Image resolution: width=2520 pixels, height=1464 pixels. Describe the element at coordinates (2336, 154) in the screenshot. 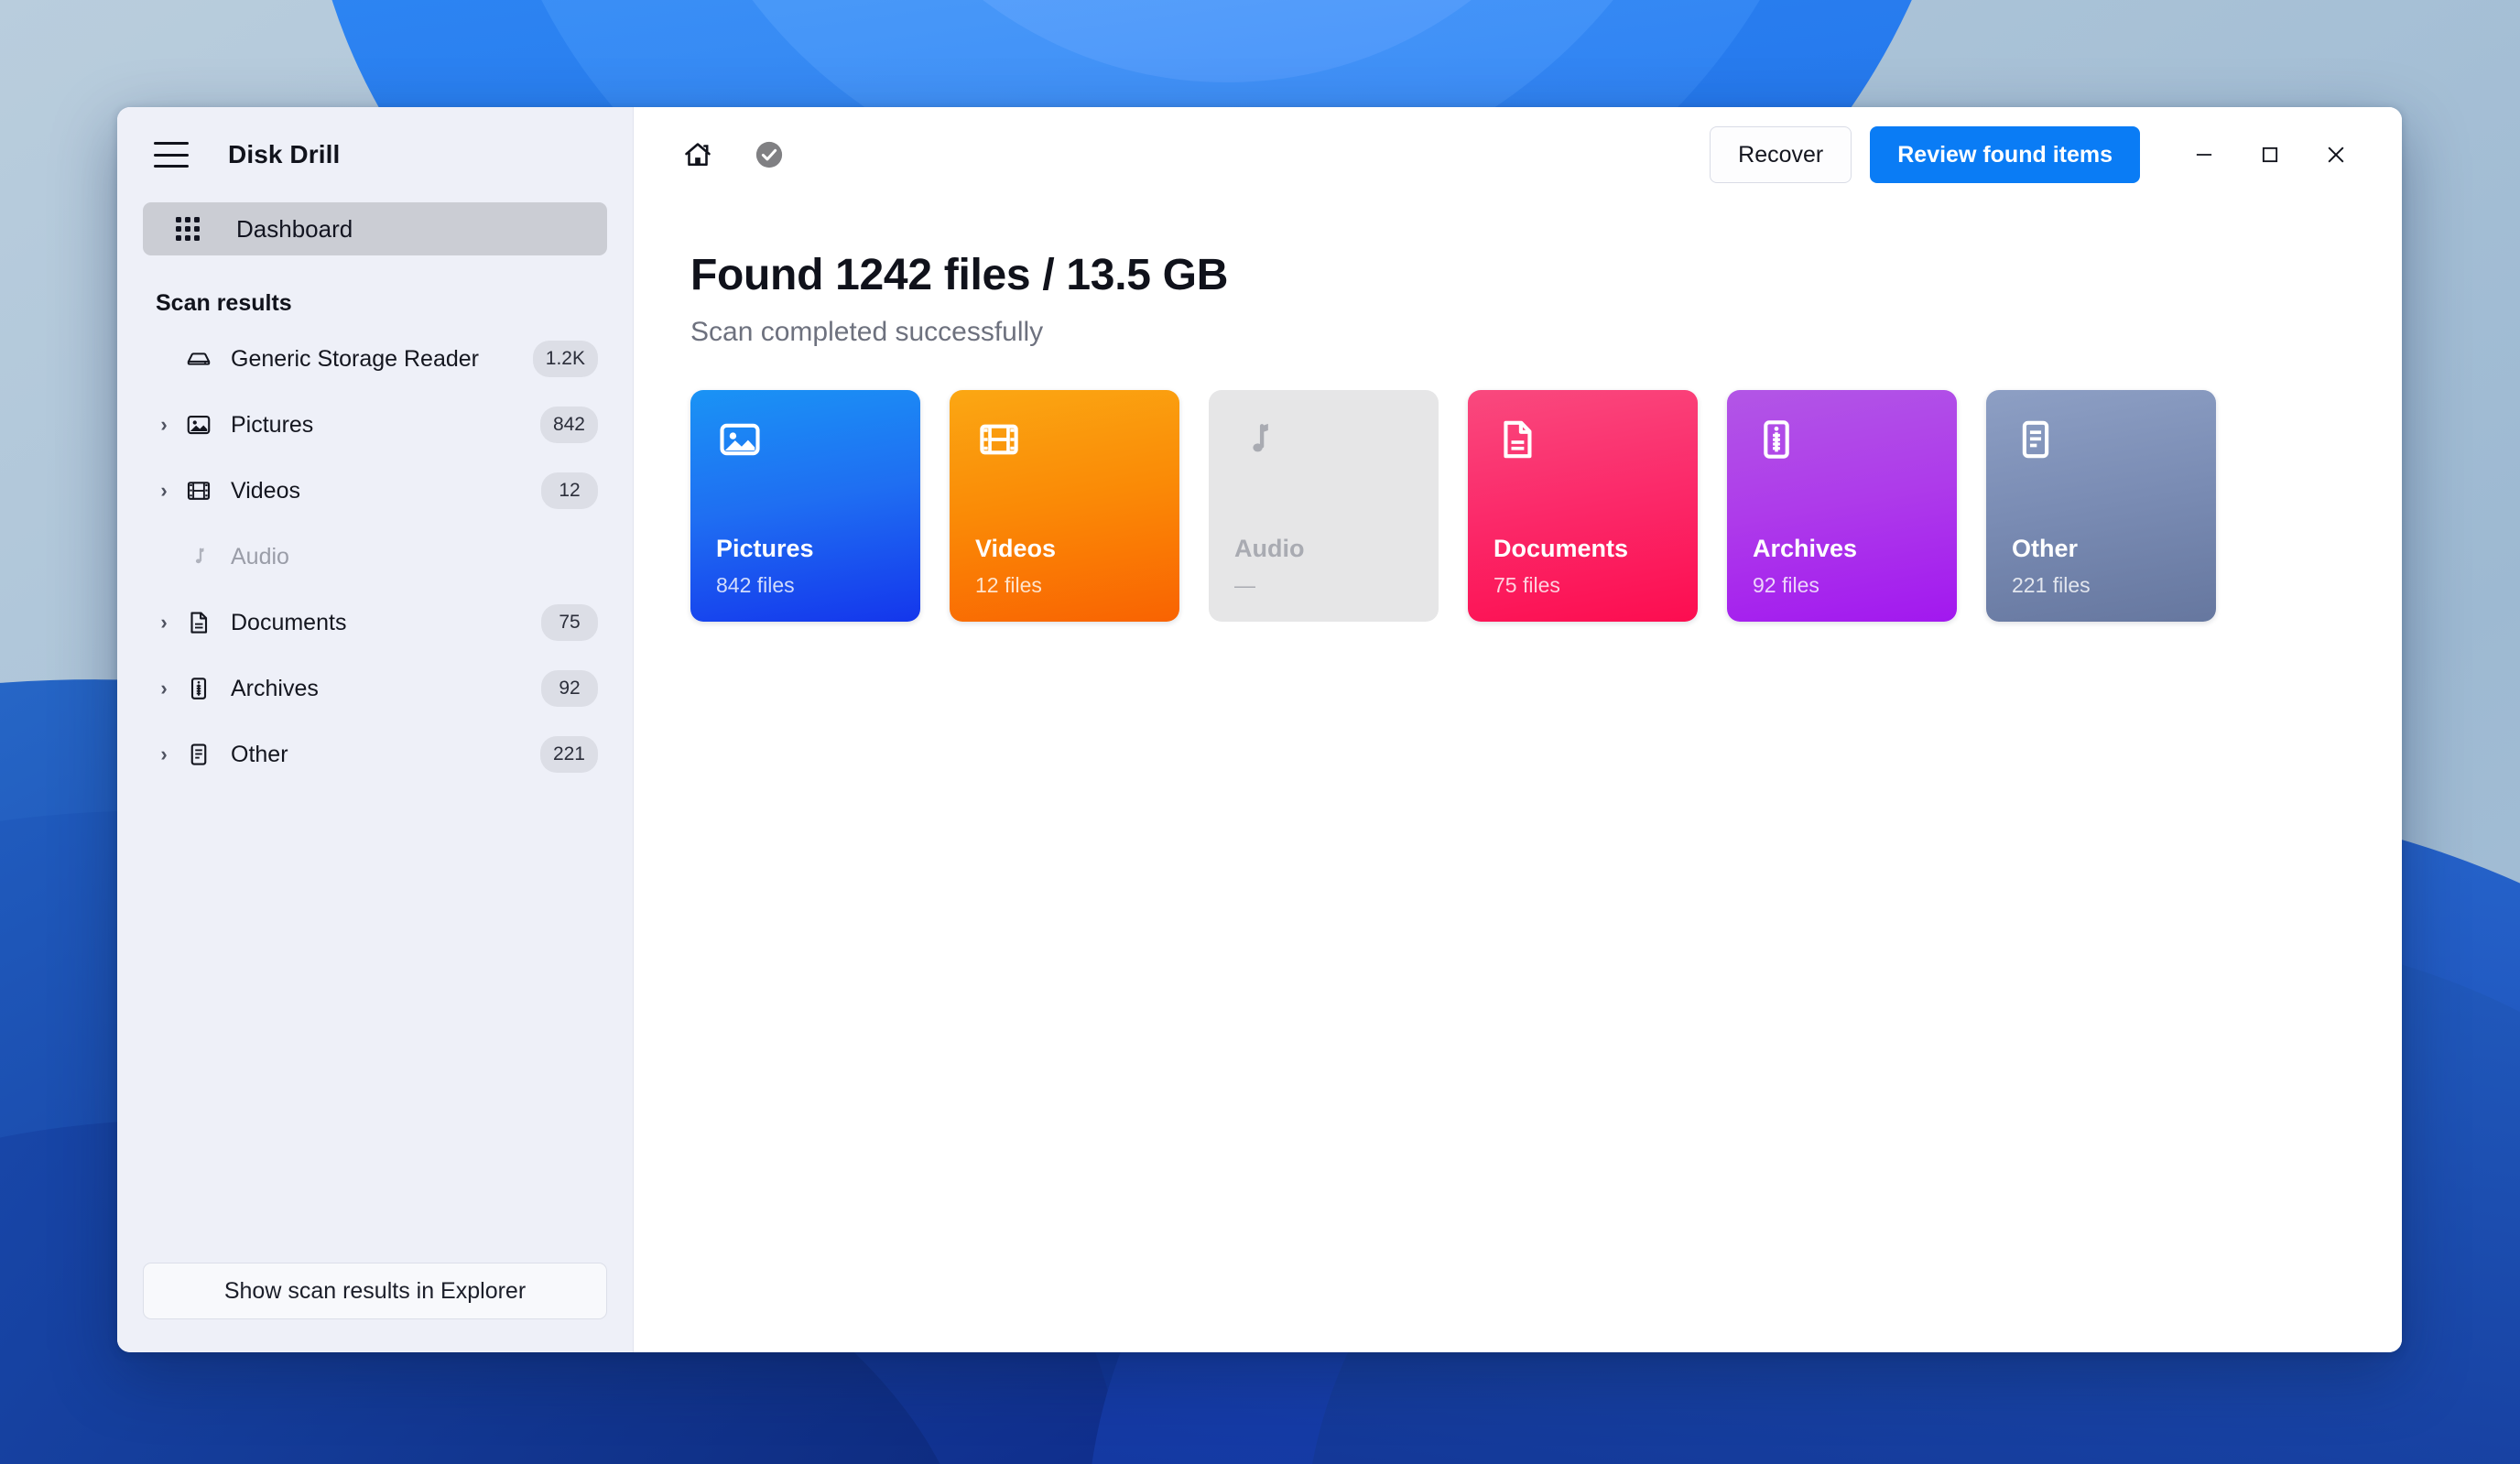

I see `close-icon` at that location.